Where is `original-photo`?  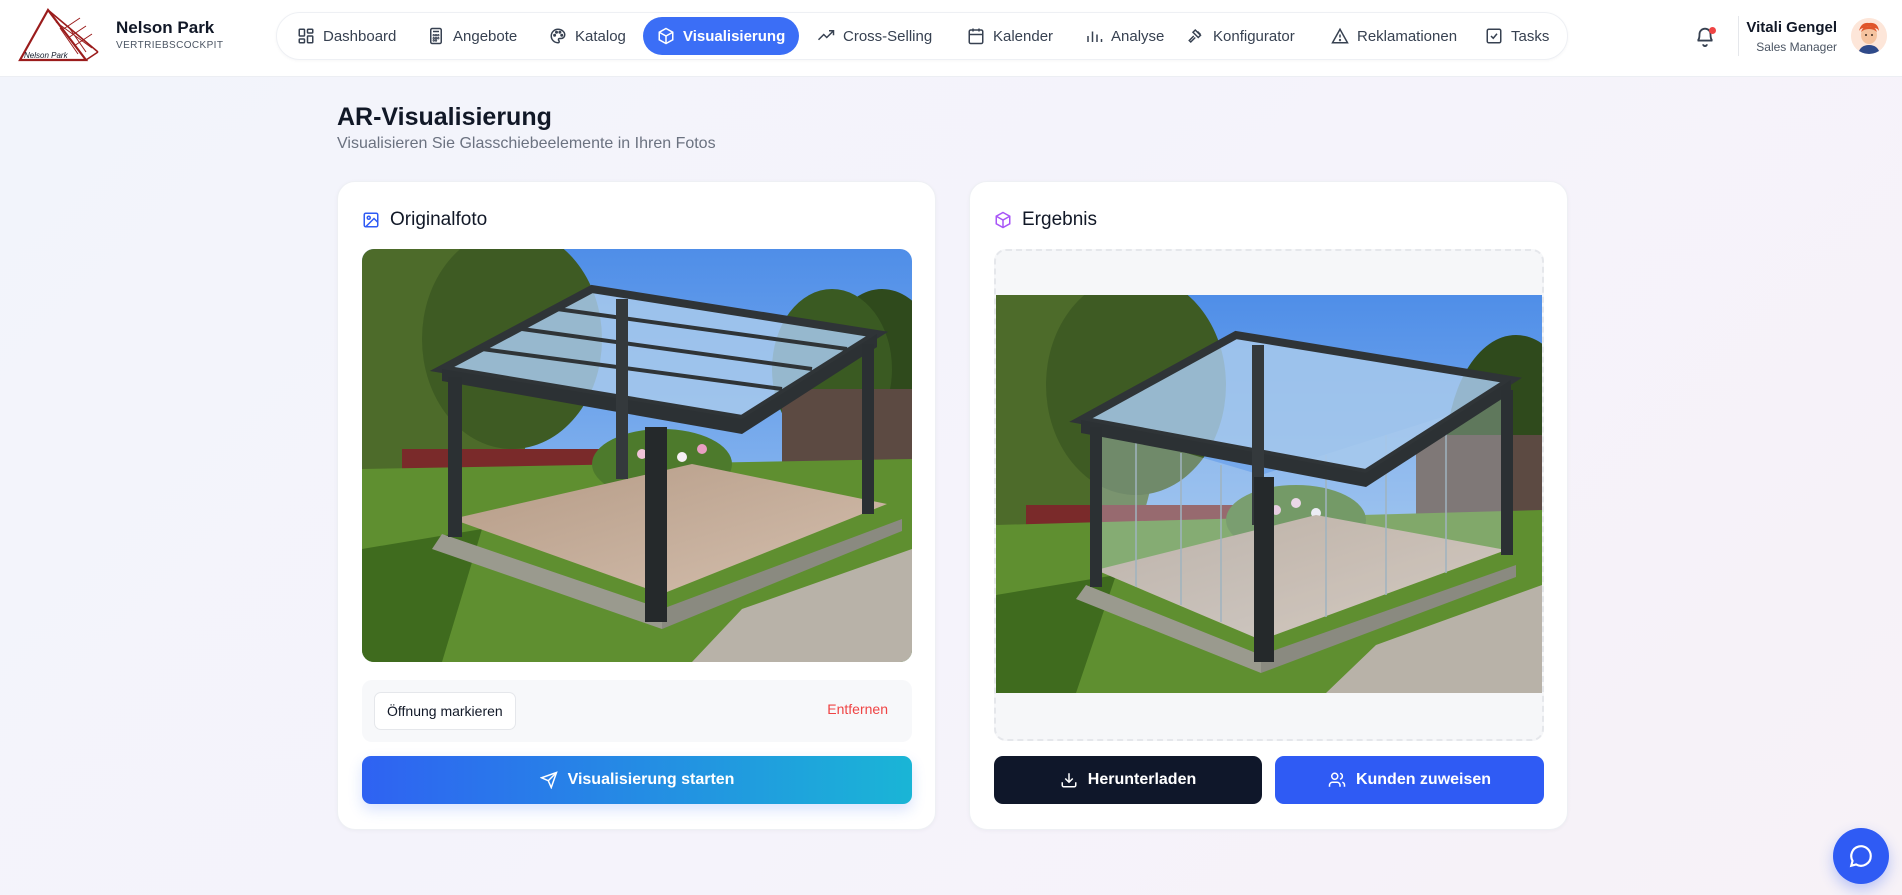
original-photo is located at coordinates (637, 455).